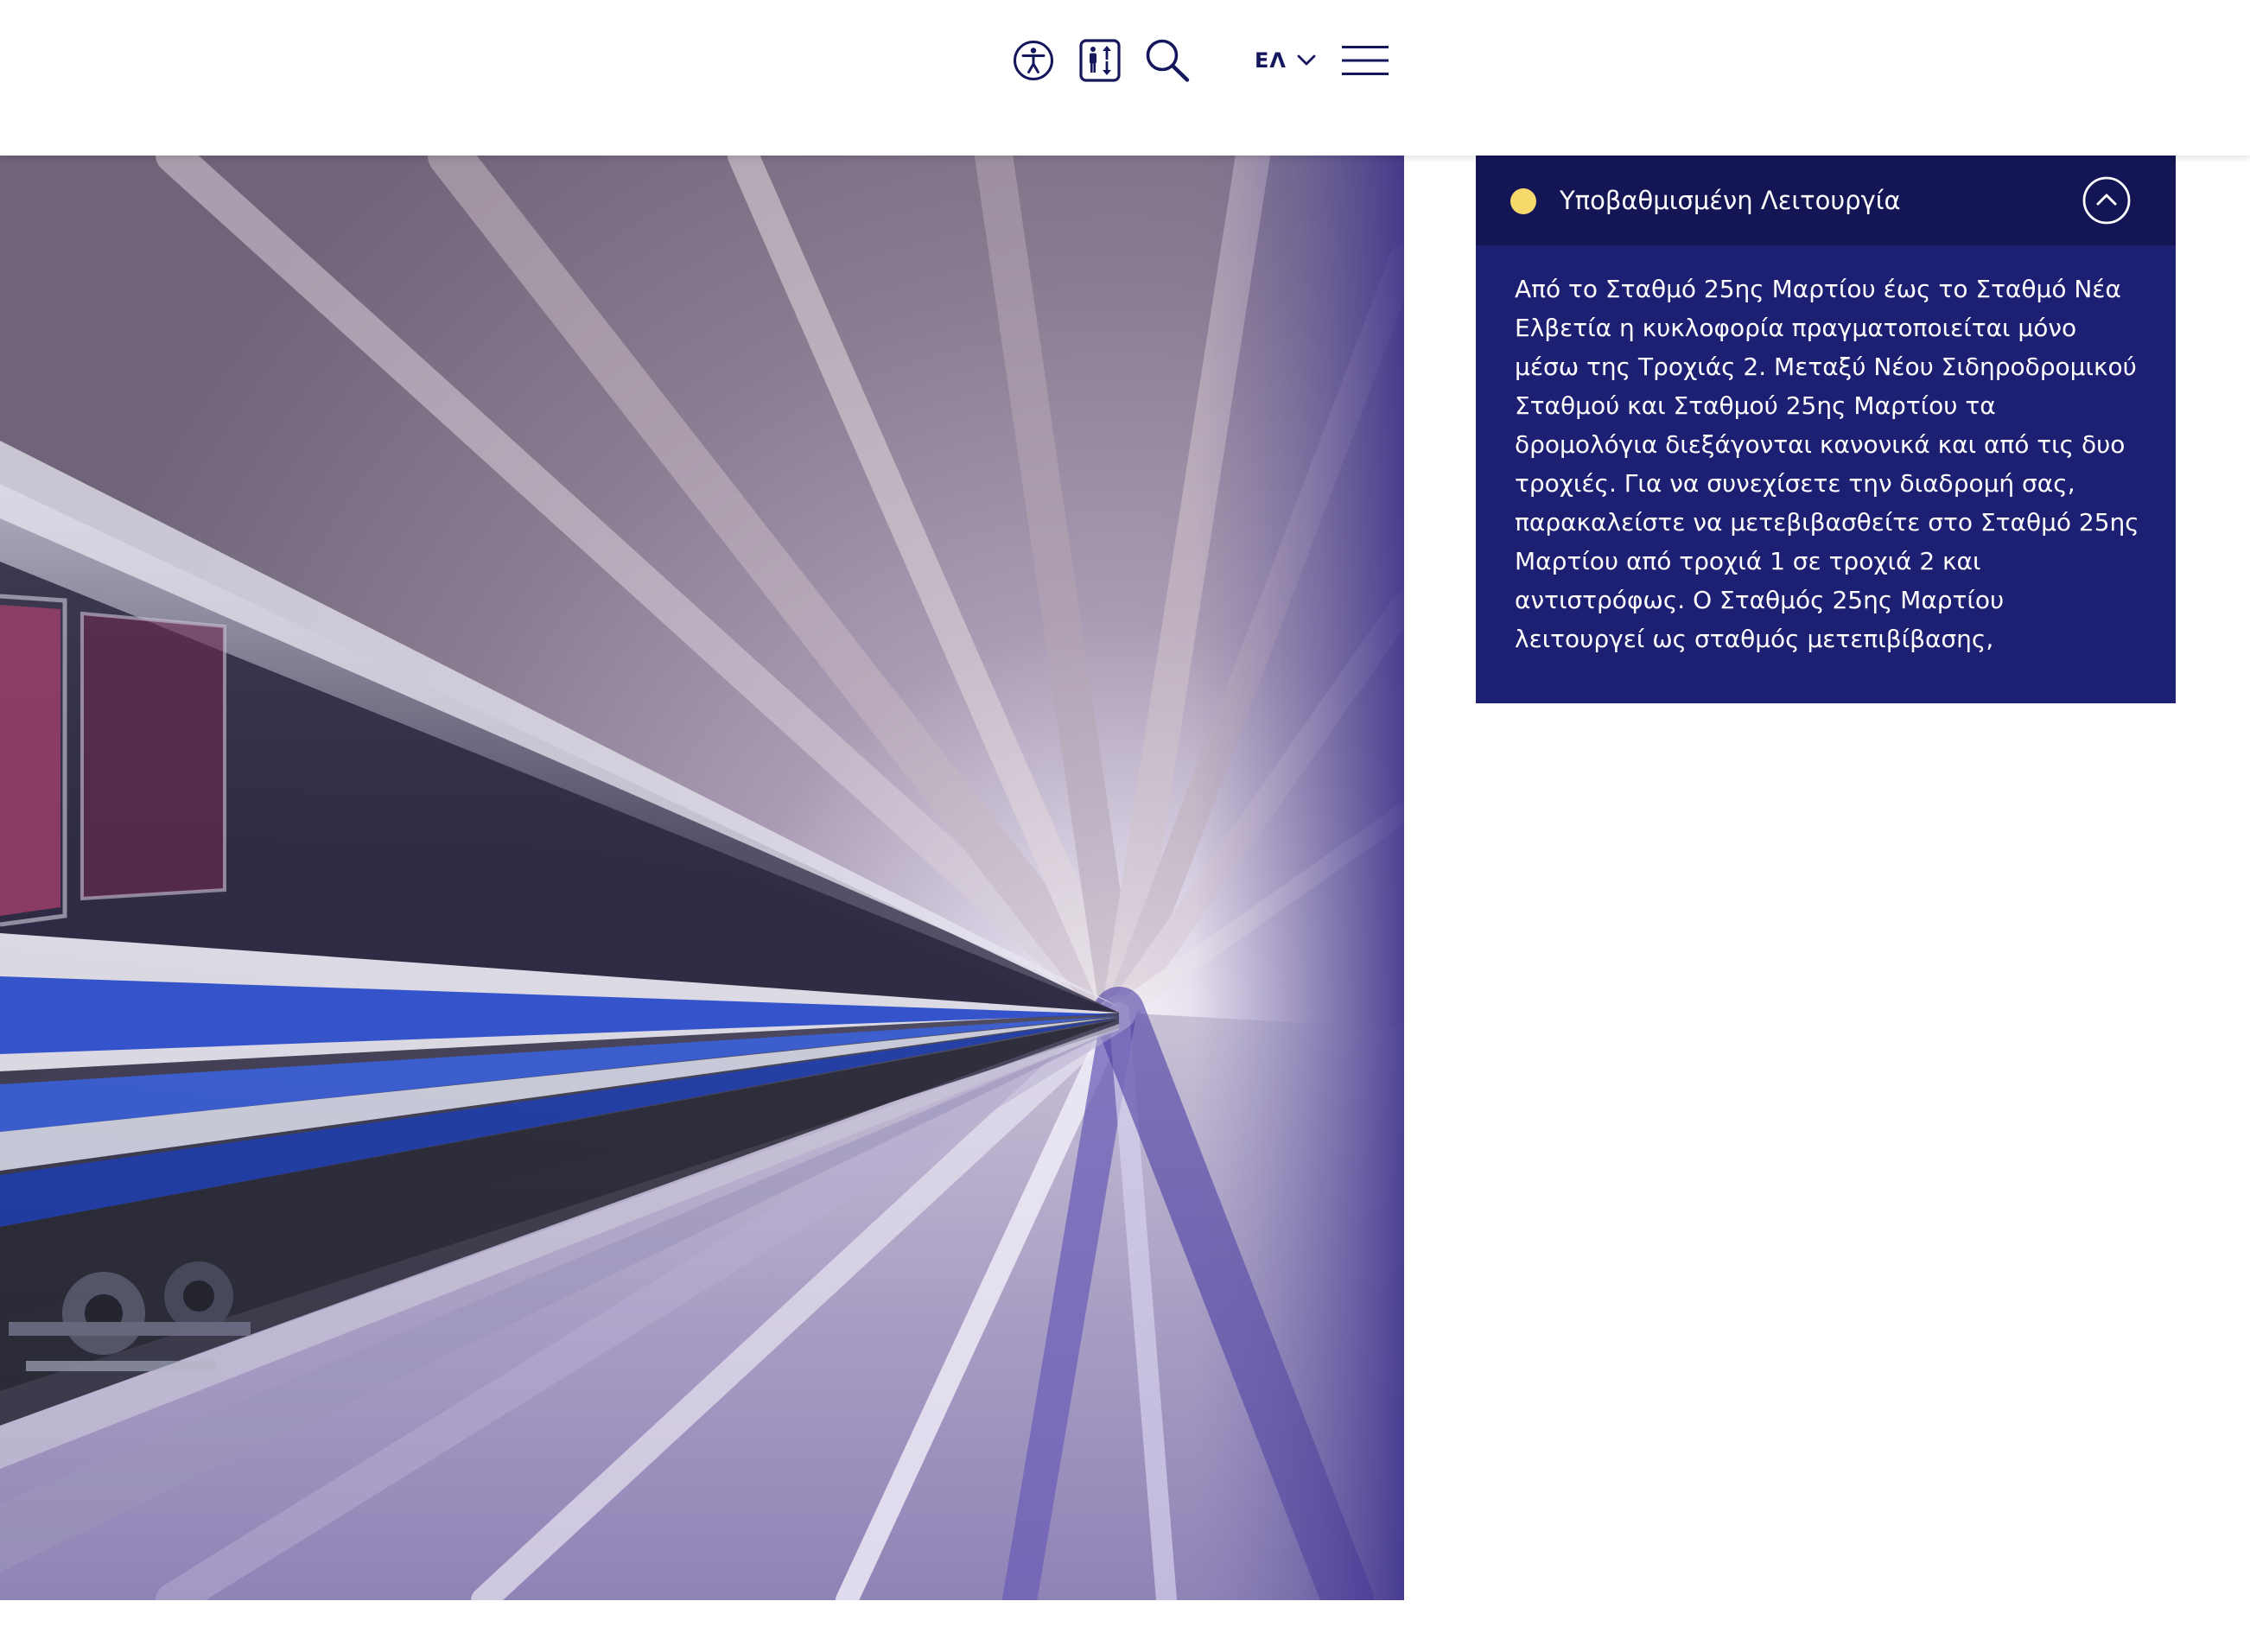  I want to click on site-header: ΕΛ, so click(1125, 78).